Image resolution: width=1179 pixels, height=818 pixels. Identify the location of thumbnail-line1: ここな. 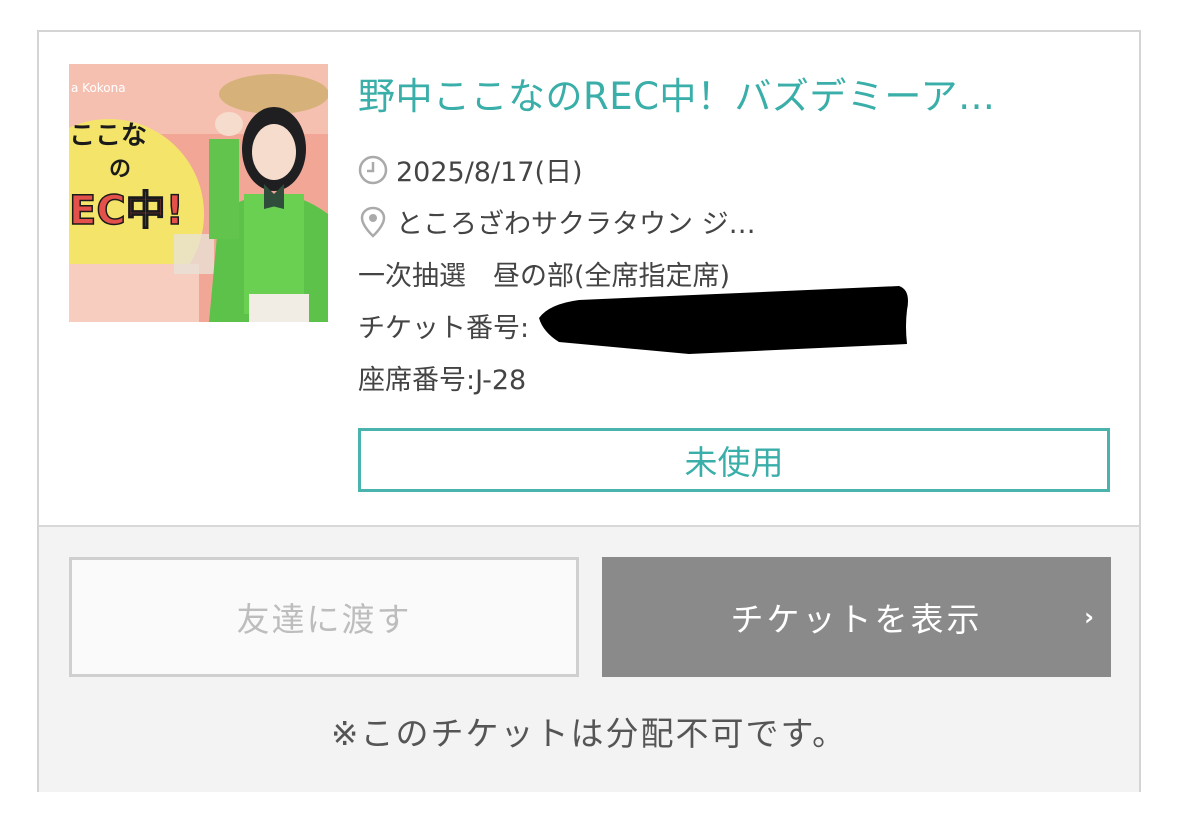
(108, 136).